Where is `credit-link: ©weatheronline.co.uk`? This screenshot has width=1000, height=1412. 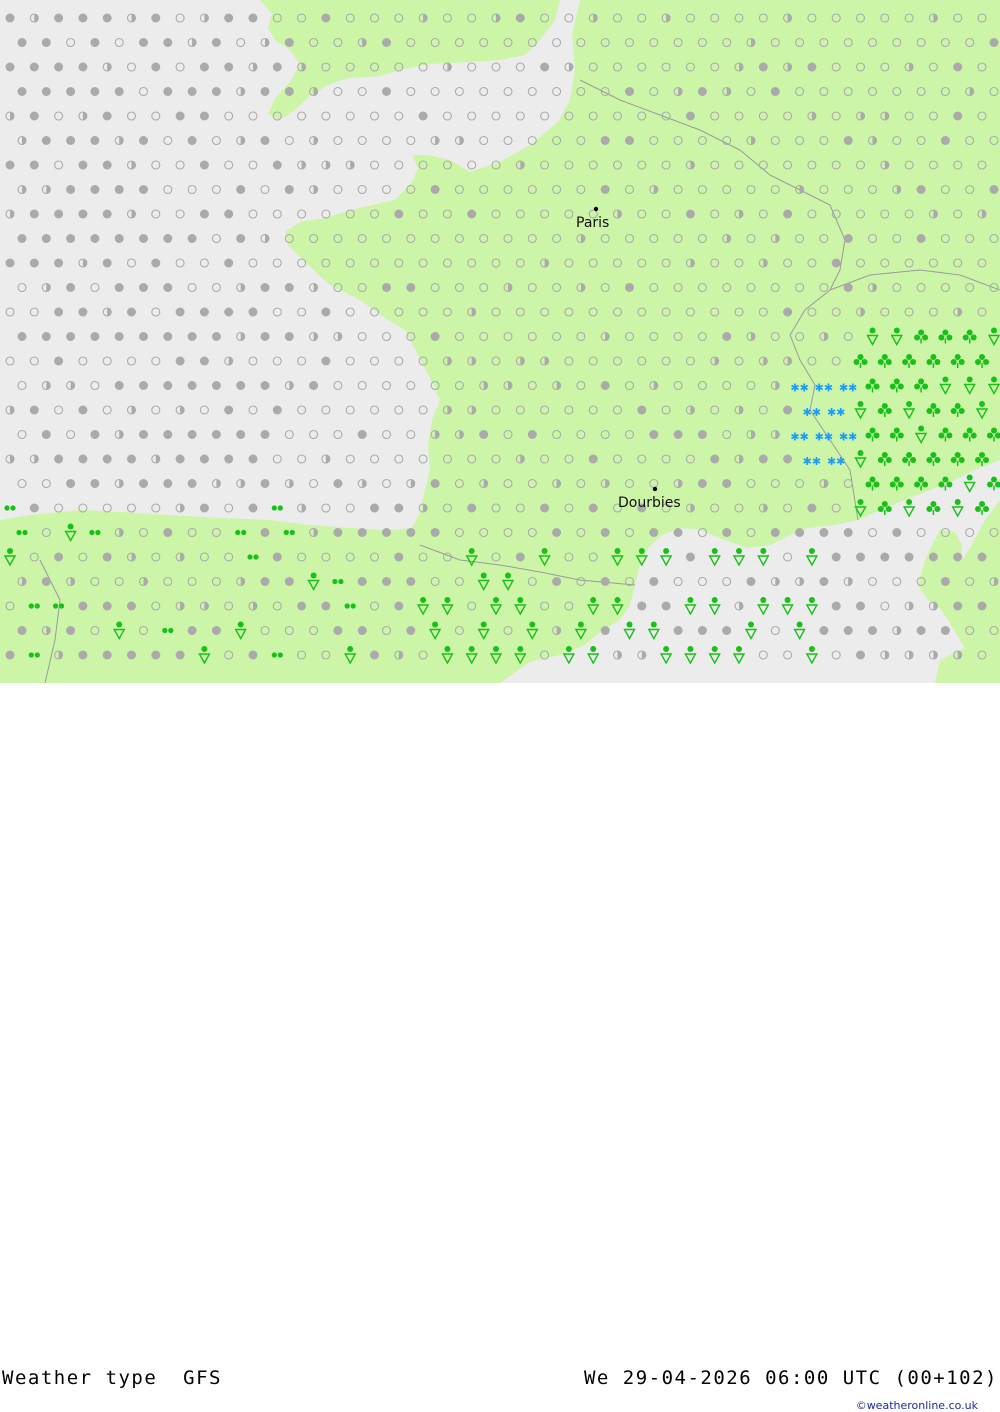
credit-link: ©weatheronline.co.uk is located at coordinates (917, 1405).